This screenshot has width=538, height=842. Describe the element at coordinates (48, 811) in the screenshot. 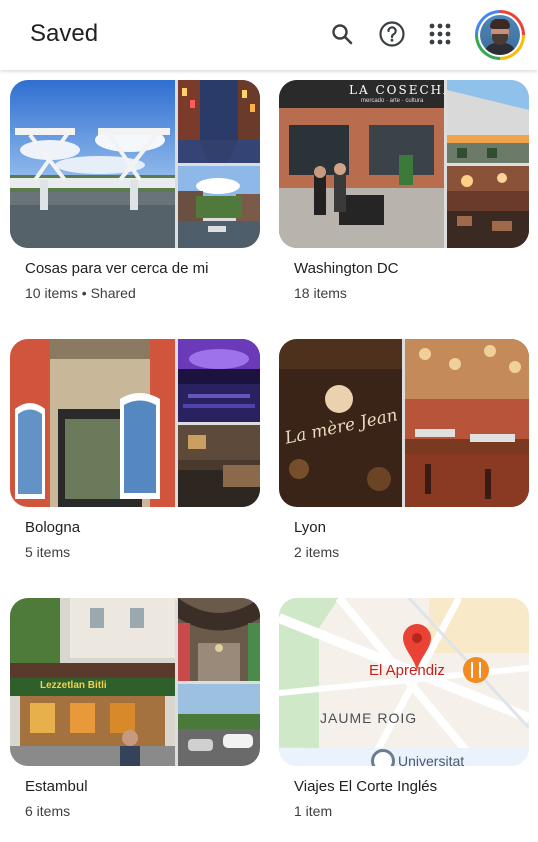

I see `list-subtitle: 6 items` at that location.